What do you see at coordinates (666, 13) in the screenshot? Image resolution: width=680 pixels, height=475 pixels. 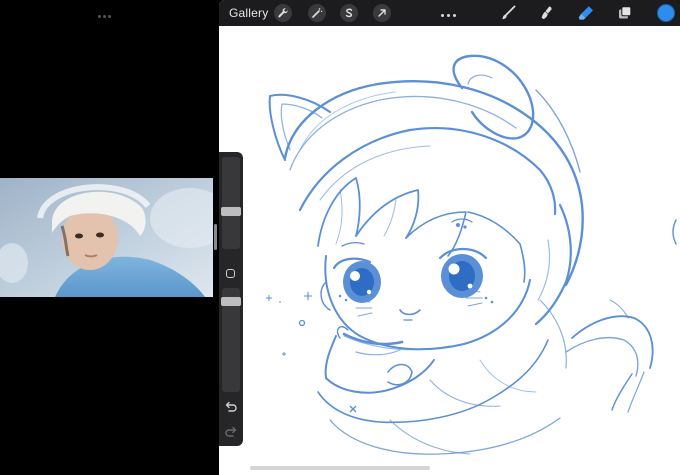 I see `color-picker-swatch` at bounding box center [666, 13].